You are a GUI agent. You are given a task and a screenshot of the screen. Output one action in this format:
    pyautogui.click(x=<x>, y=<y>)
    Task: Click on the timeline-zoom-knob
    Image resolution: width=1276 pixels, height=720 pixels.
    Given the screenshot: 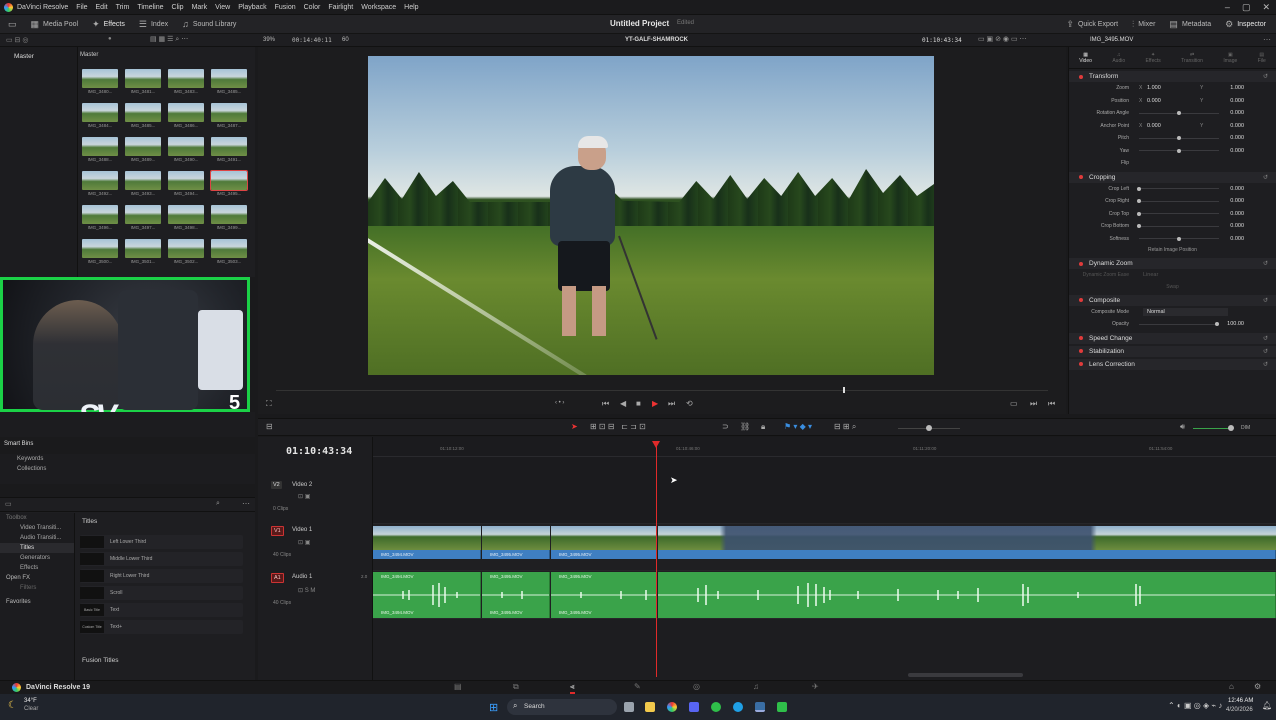 What is the action you would take?
    pyautogui.click(x=929, y=428)
    